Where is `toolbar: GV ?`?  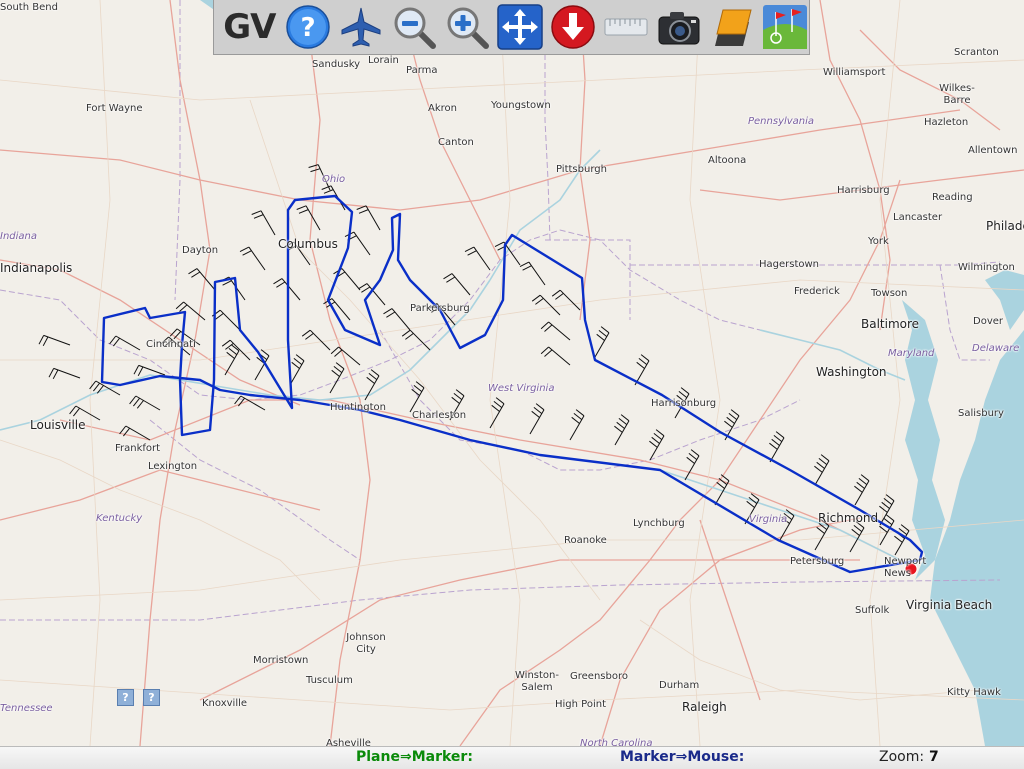
toolbar: GV ? is located at coordinates (511, 27).